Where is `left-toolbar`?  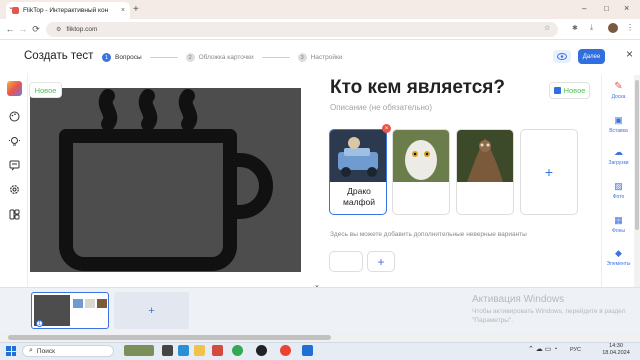
left-toolbar is located at coordinates (14, 180).